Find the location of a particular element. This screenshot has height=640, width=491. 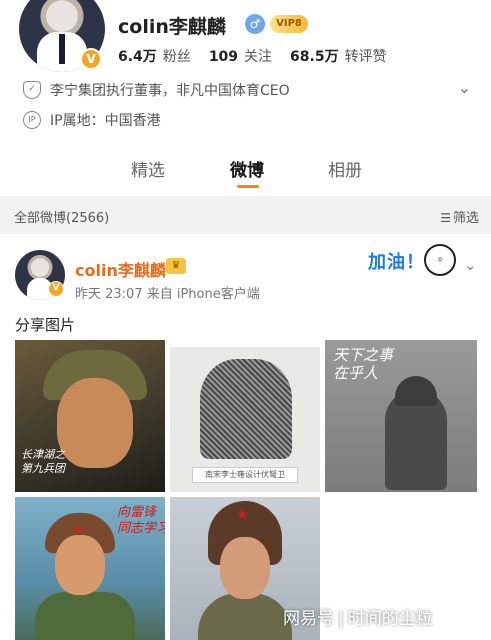

avatar-tie is located at coordinates (62, 49).